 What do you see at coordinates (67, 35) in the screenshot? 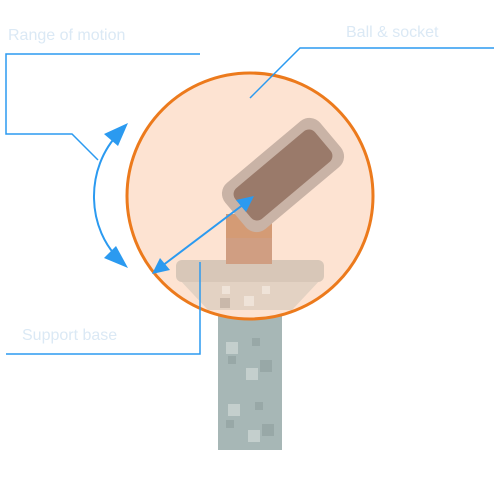
I see `range-of-motion-label: Range of motion` at bounding box center [67, 35].